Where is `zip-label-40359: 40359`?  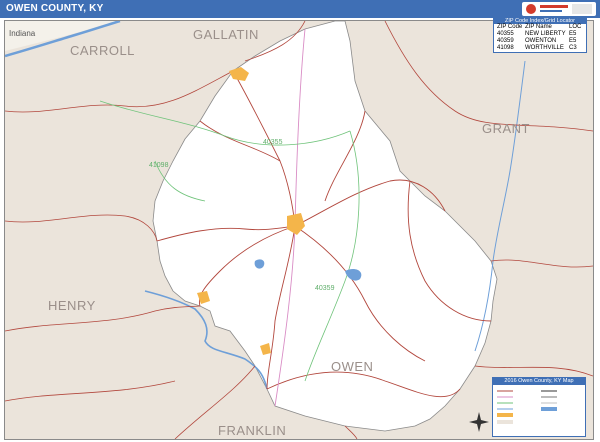
zip-label-40359: 40359 is located at coordinates (325, 288).